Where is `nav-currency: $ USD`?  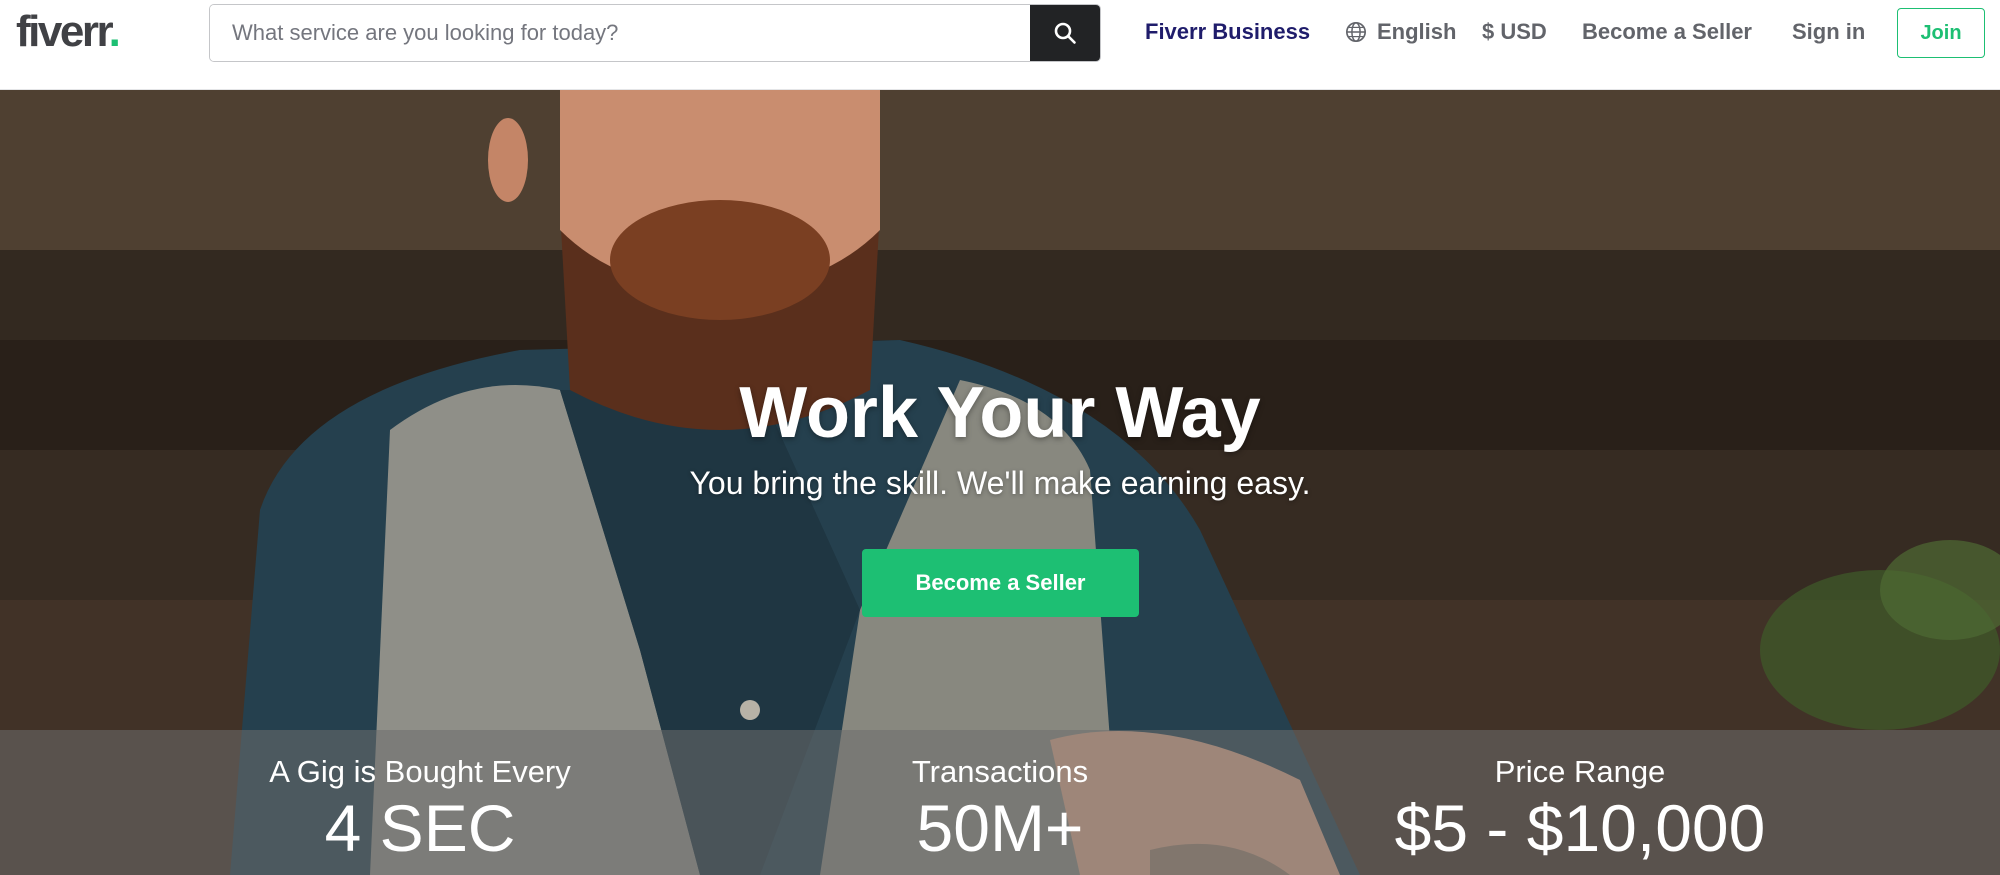
nav-currency: $ USD is located at coordinates (1514, 32).